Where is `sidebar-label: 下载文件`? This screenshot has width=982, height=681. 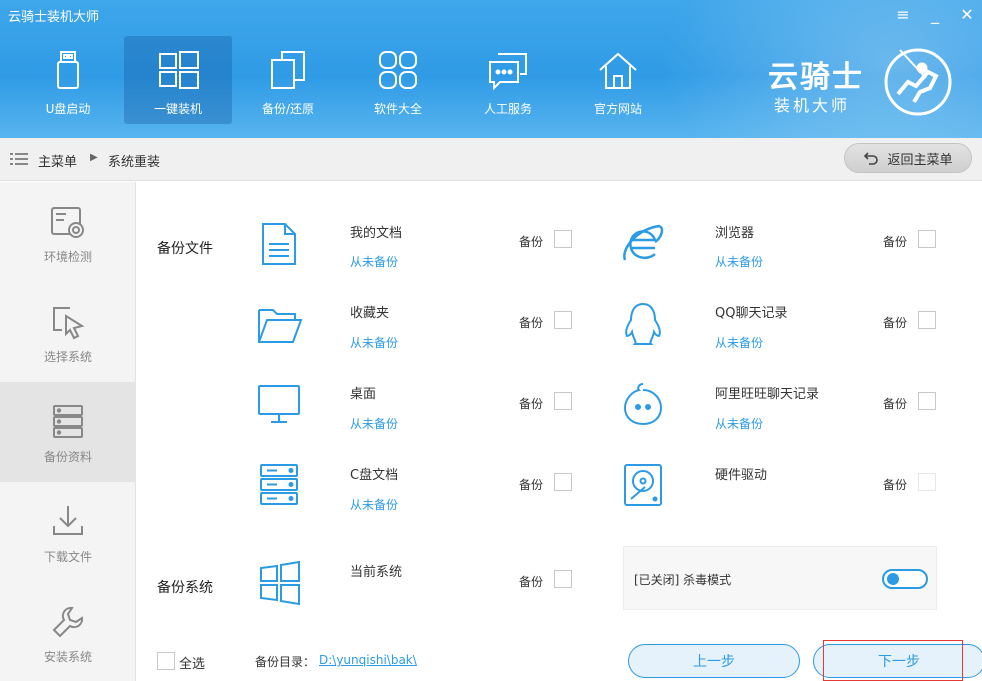
sidebar-label: 下载文件 is located at coordinates (67, 557).